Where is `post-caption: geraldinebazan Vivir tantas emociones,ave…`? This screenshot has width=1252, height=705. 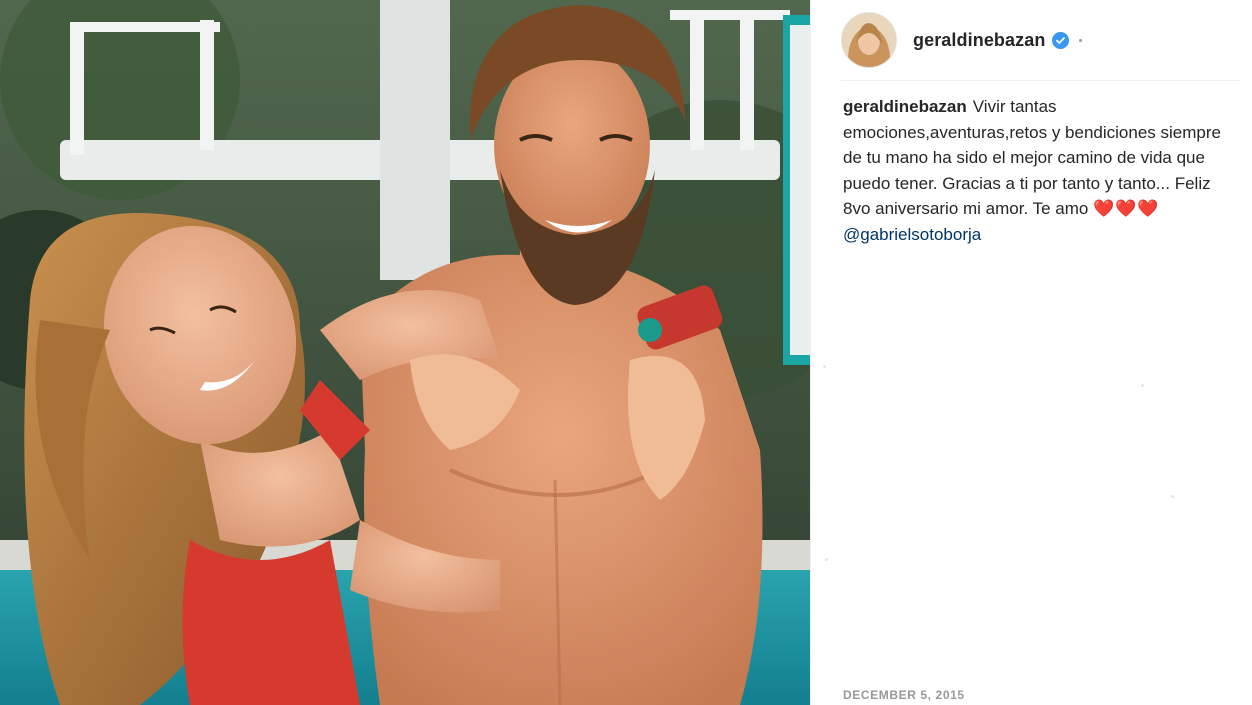
post-caption: geraldinebazan Vivir tantas emociones,ave… is located at coordinates (1033, 171).